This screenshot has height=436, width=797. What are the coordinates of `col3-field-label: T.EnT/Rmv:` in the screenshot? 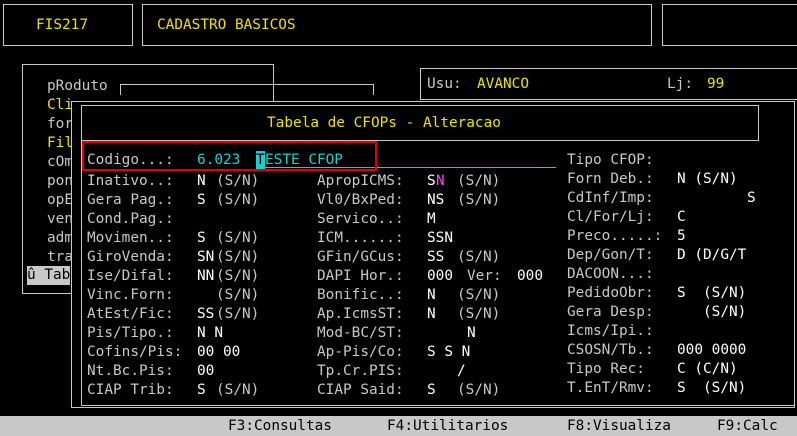 It's located at (610, 388).